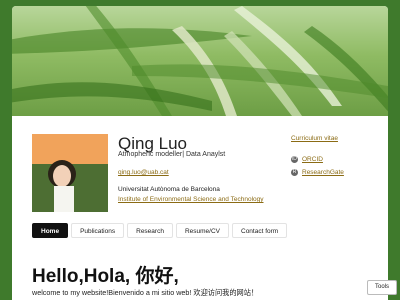 This screenshot has width=400, height=300. Describe the element at coordinates (314, 138) in the screenshot. I see `cv-link: Curriculum vitae` at that location.